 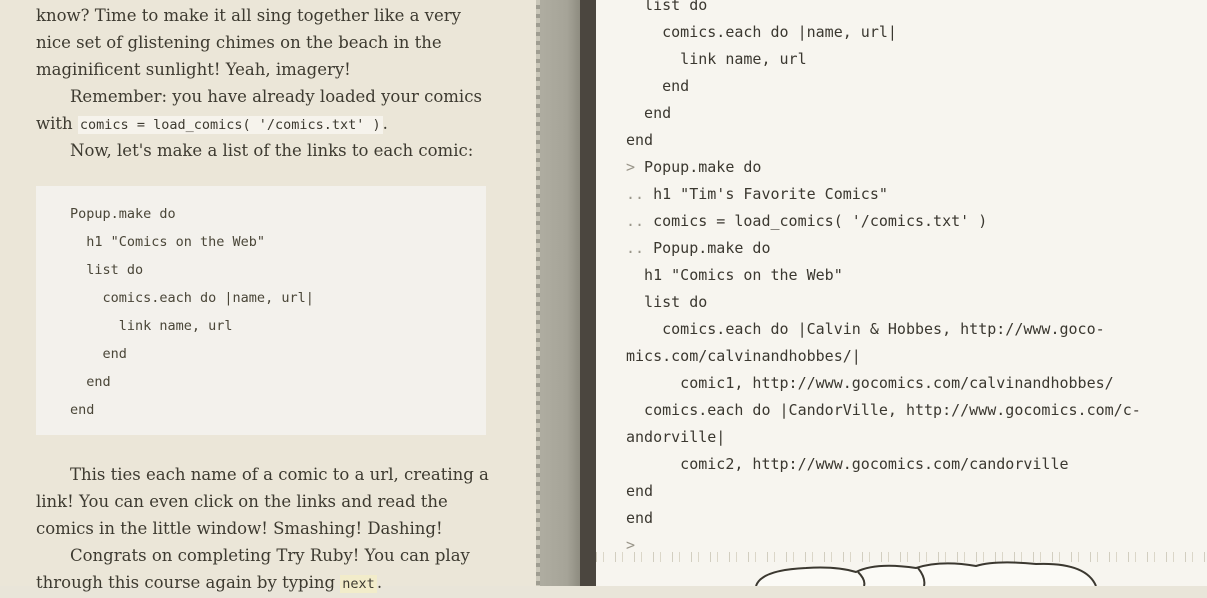 I want to click on code-line: Popup.make do, so click(x=123, y=214).